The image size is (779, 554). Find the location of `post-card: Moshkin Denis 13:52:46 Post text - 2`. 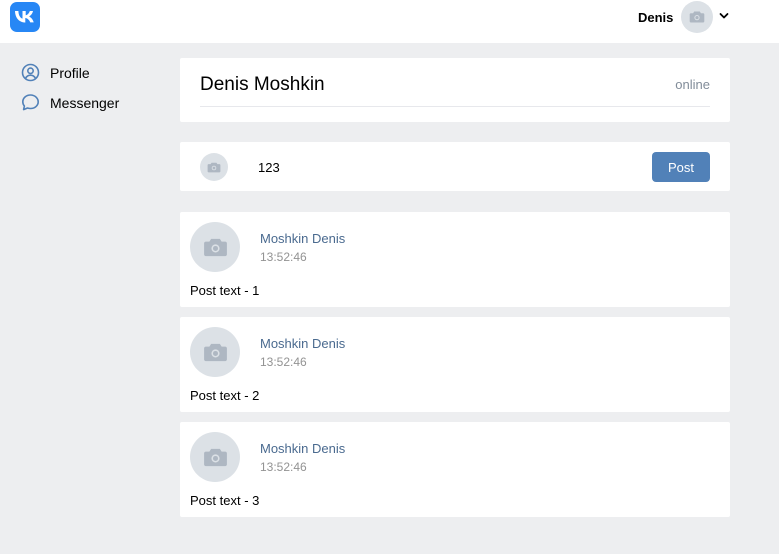

post-card: Moshkin Denis 13:52:46 Post text - 2 is located at coordinates (455, 364).